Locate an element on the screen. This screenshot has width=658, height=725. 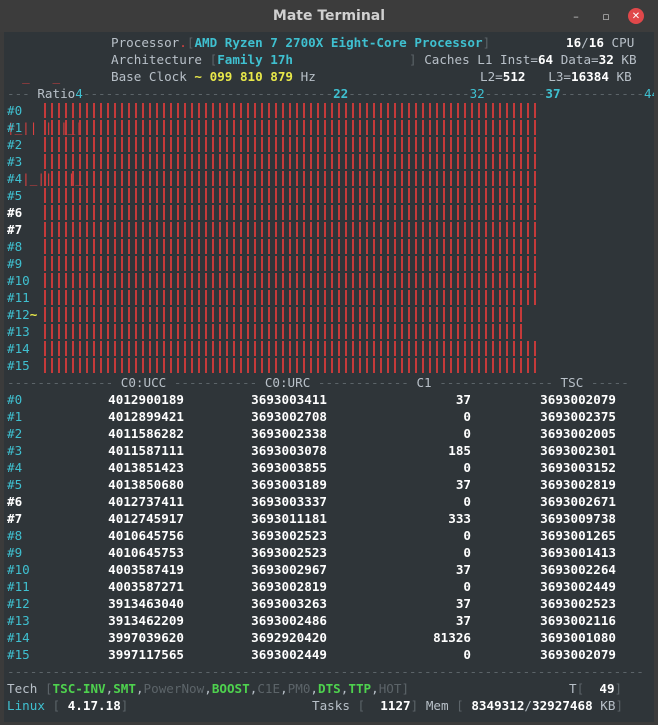
ratio-row-id: #15 is located at coordinates (18, 365).